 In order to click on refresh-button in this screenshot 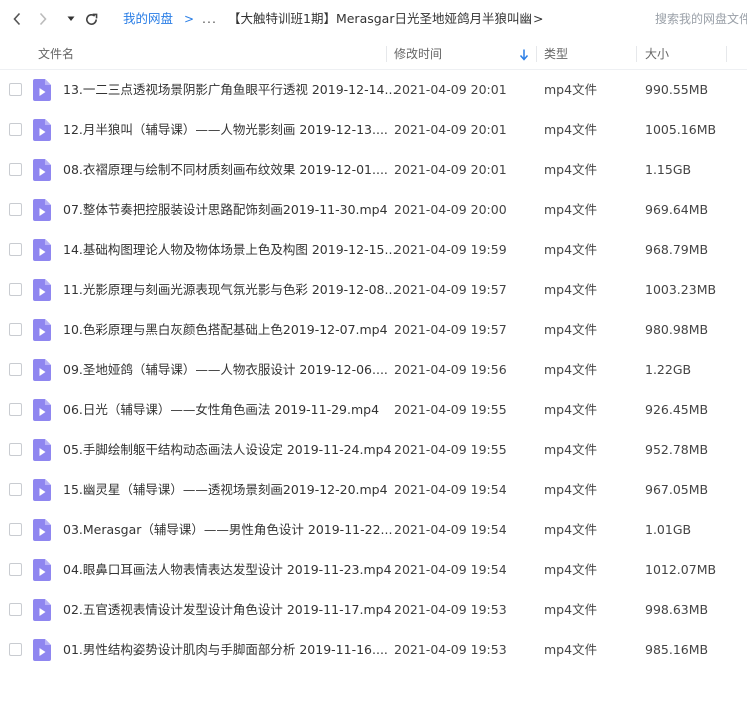, I will do `click(91, 19)`.